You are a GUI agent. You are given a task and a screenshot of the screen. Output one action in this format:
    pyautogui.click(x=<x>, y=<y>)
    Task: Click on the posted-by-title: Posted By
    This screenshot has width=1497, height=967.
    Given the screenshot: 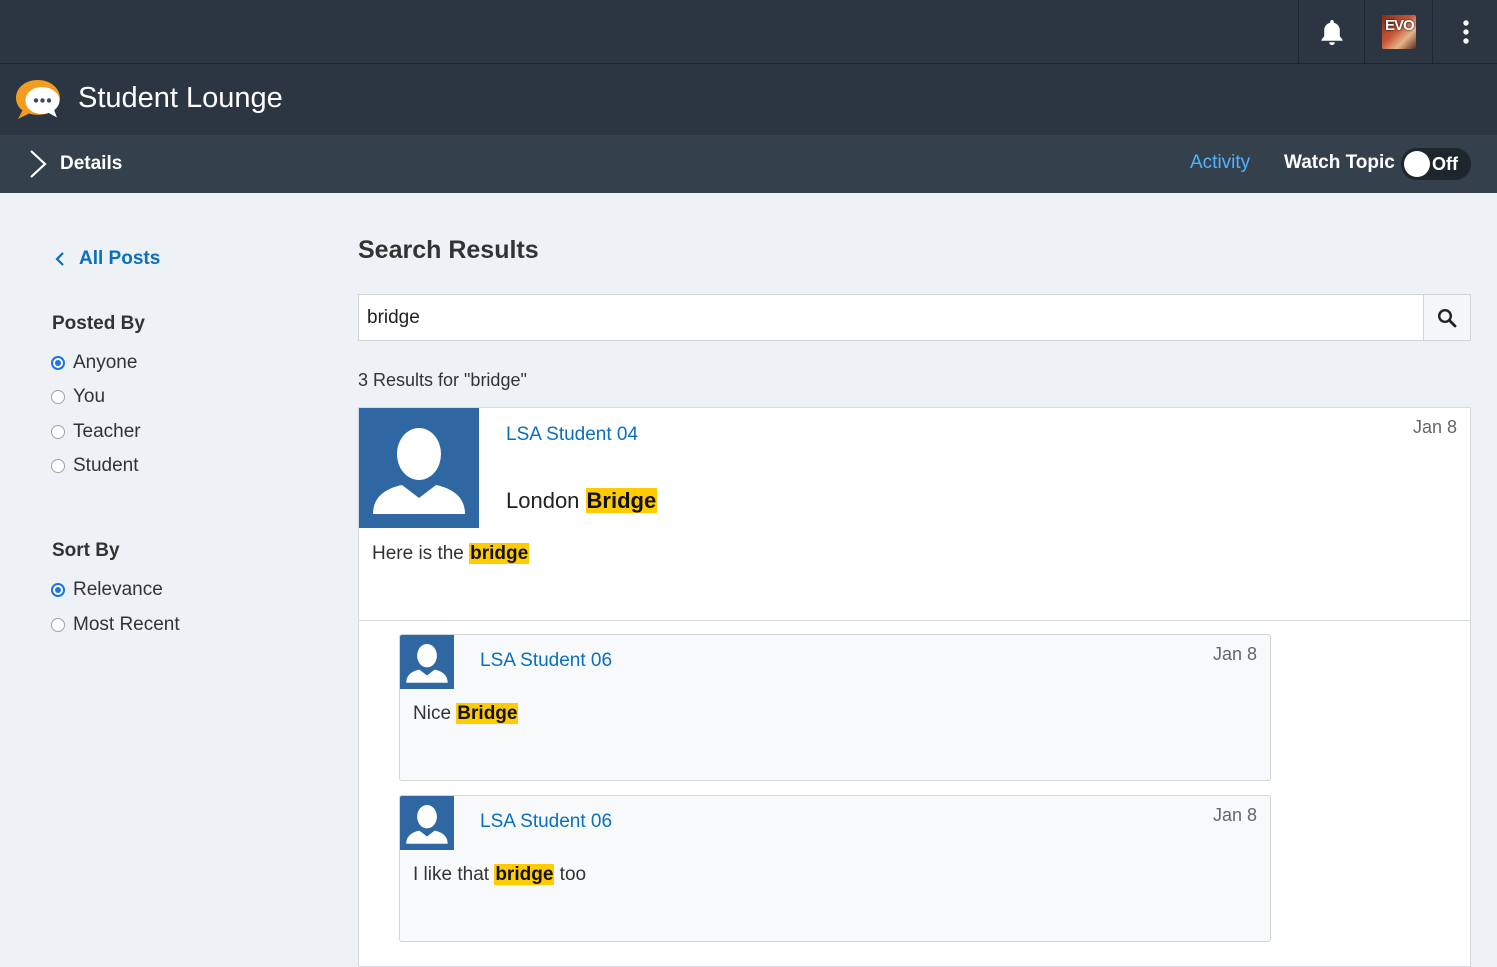 What is the action you would take?
    pyautogui.click(x=98, y=323)
    